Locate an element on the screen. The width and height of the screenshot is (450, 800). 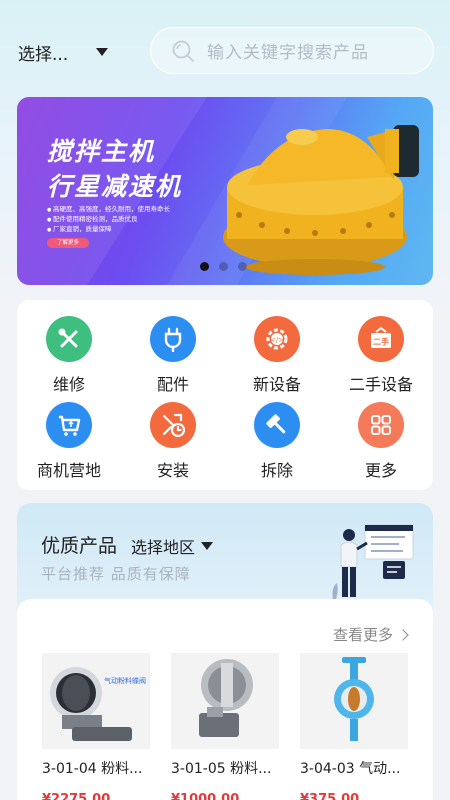
pagination-dot-active is located at coordinates (204, 266).